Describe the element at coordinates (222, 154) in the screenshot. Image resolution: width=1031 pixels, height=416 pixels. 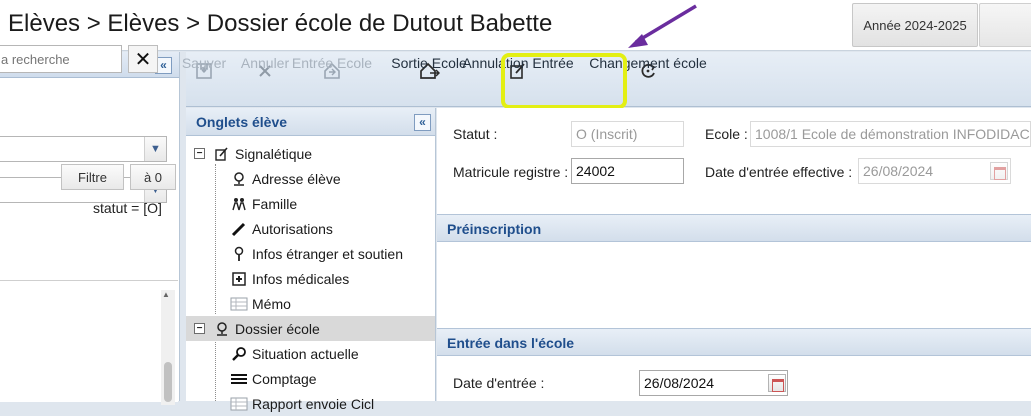
I see `edit-icon` at that location.